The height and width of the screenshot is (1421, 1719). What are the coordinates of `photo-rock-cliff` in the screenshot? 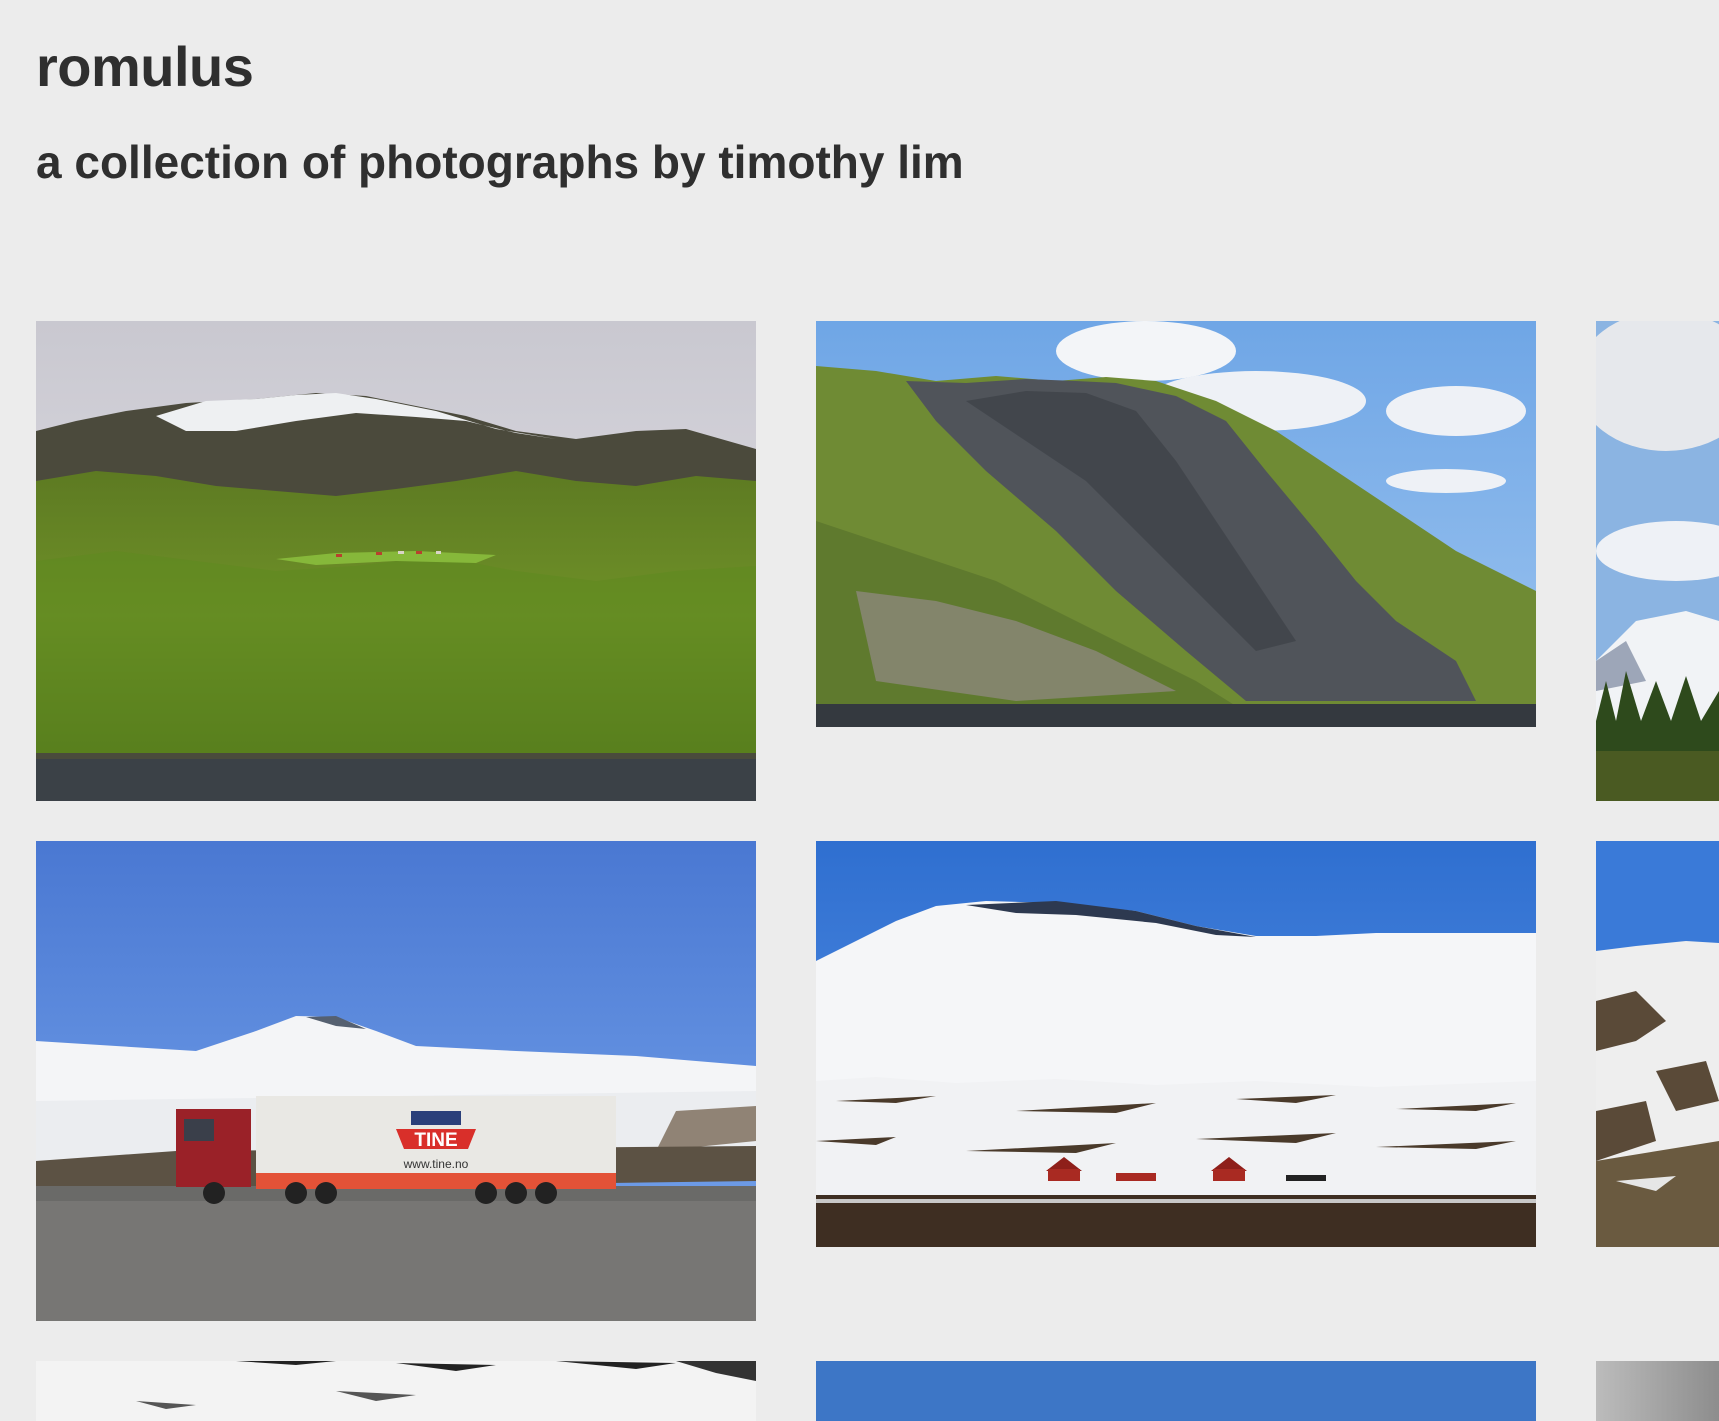 It's located at (1176, 524).